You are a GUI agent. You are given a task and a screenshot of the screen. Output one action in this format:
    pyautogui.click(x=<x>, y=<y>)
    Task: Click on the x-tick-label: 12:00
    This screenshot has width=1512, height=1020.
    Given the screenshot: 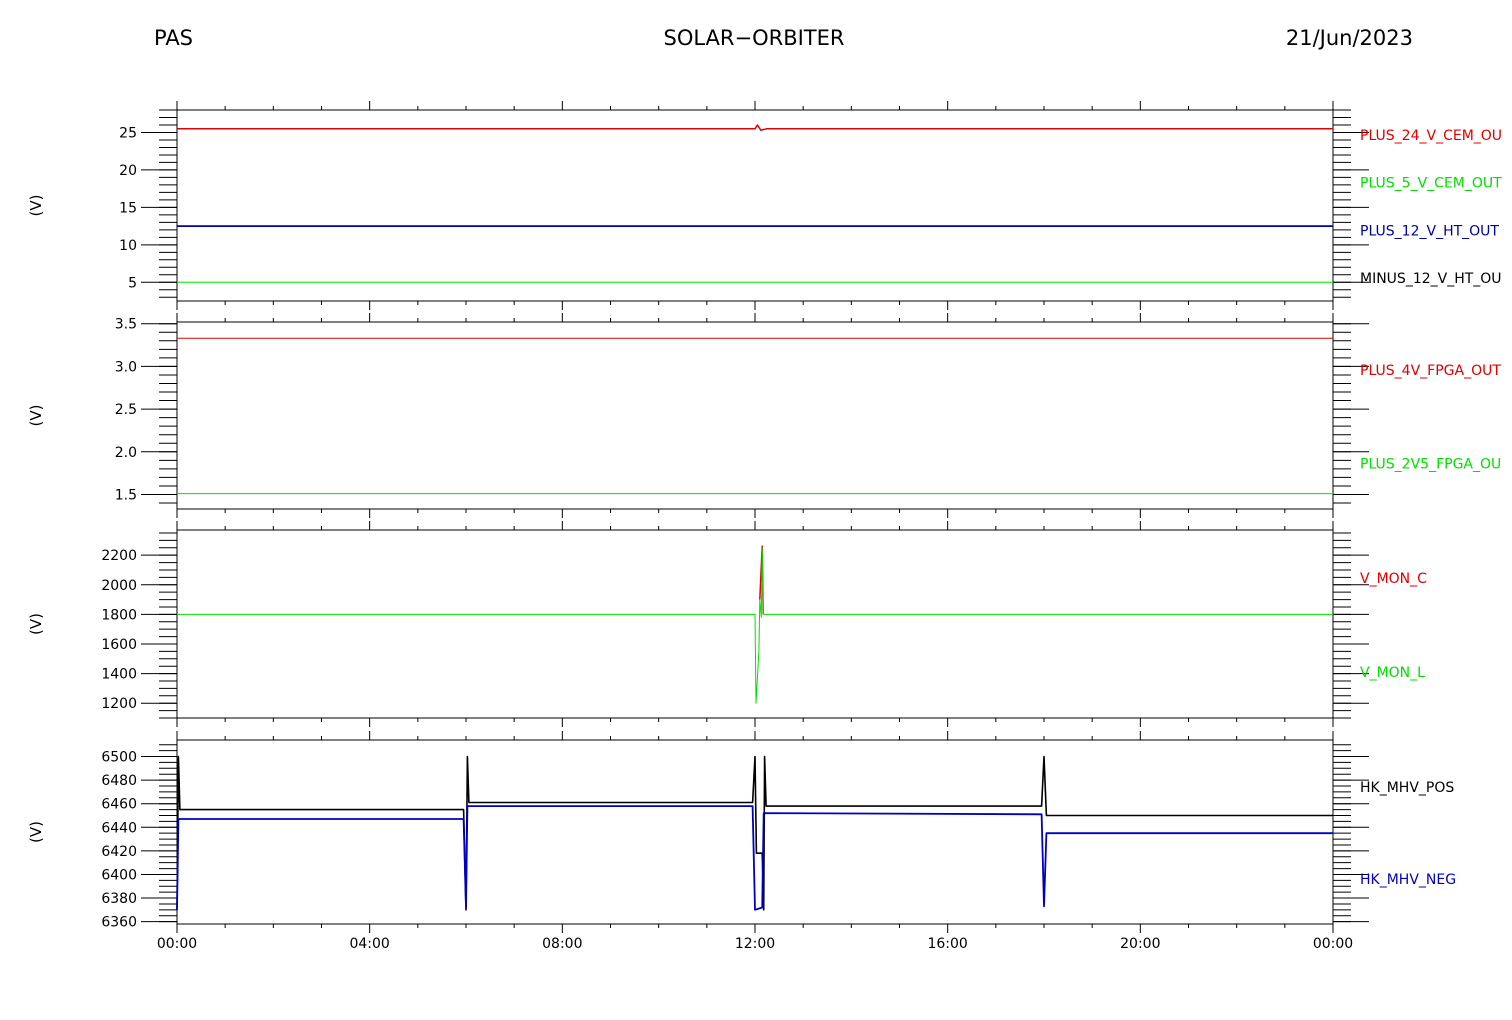 What is the action you would take?
    pyautogui.click(x=755, y=944)
    